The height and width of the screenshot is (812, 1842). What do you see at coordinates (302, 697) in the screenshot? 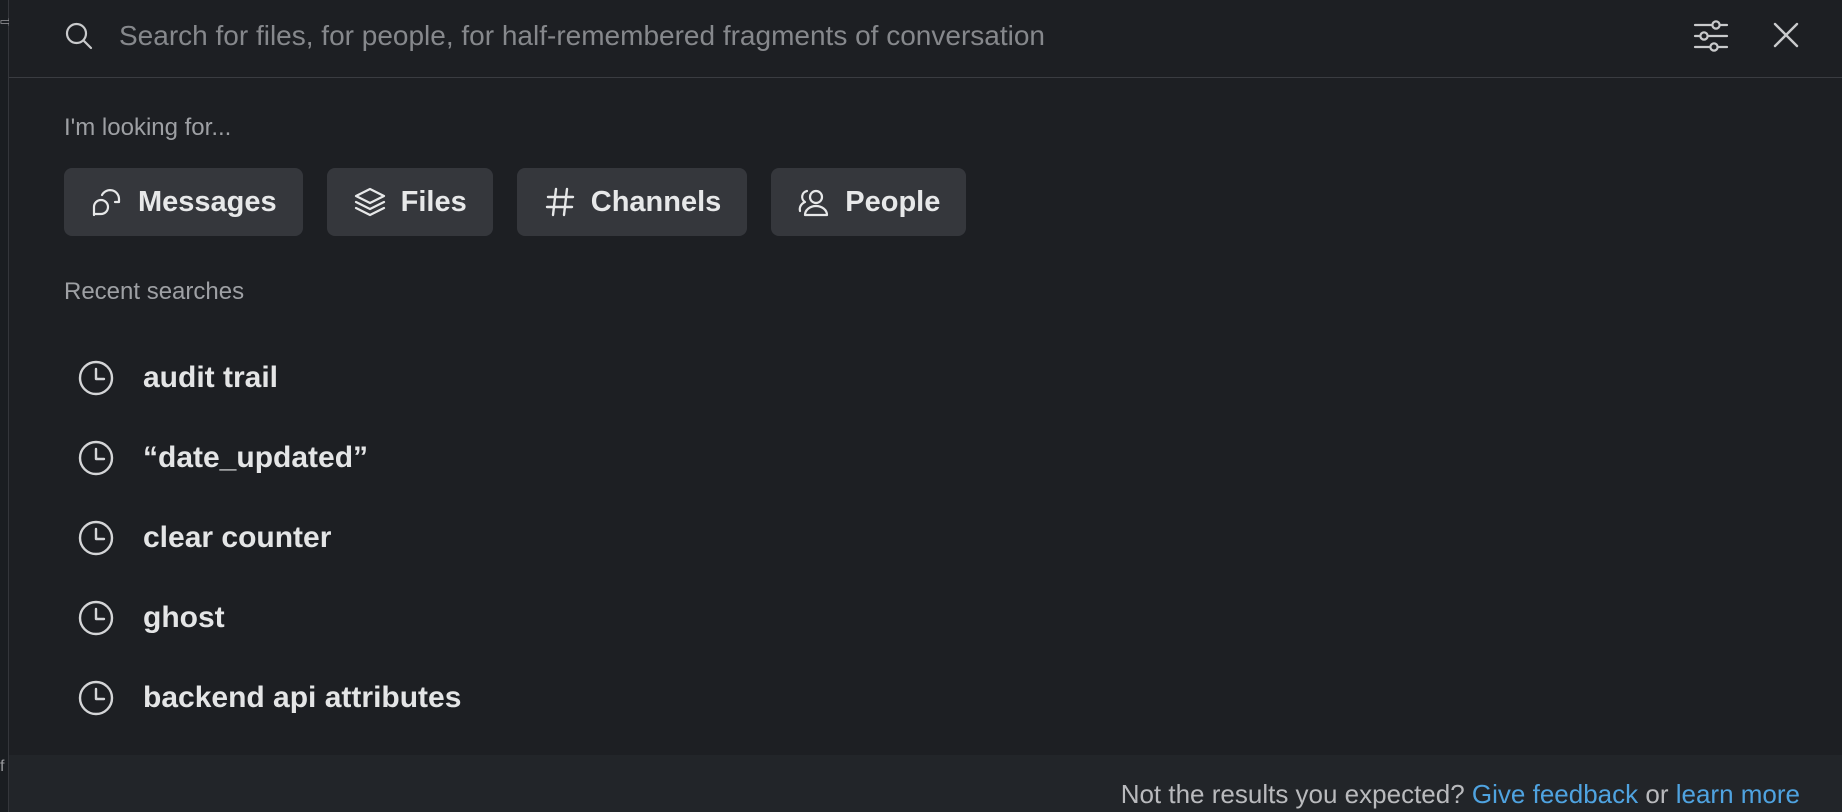
I see `recent-search-text: backend api attributes` at bounding box center [302, 697].